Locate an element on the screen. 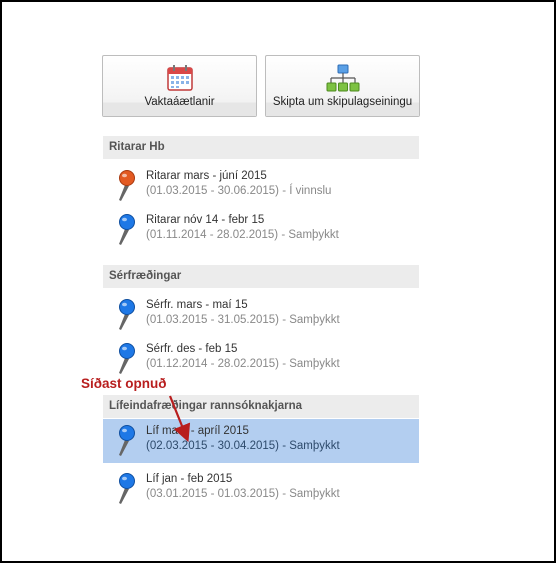  shift-plans-tile: Vaktaáætlanir is located at coordinates (179, 86).